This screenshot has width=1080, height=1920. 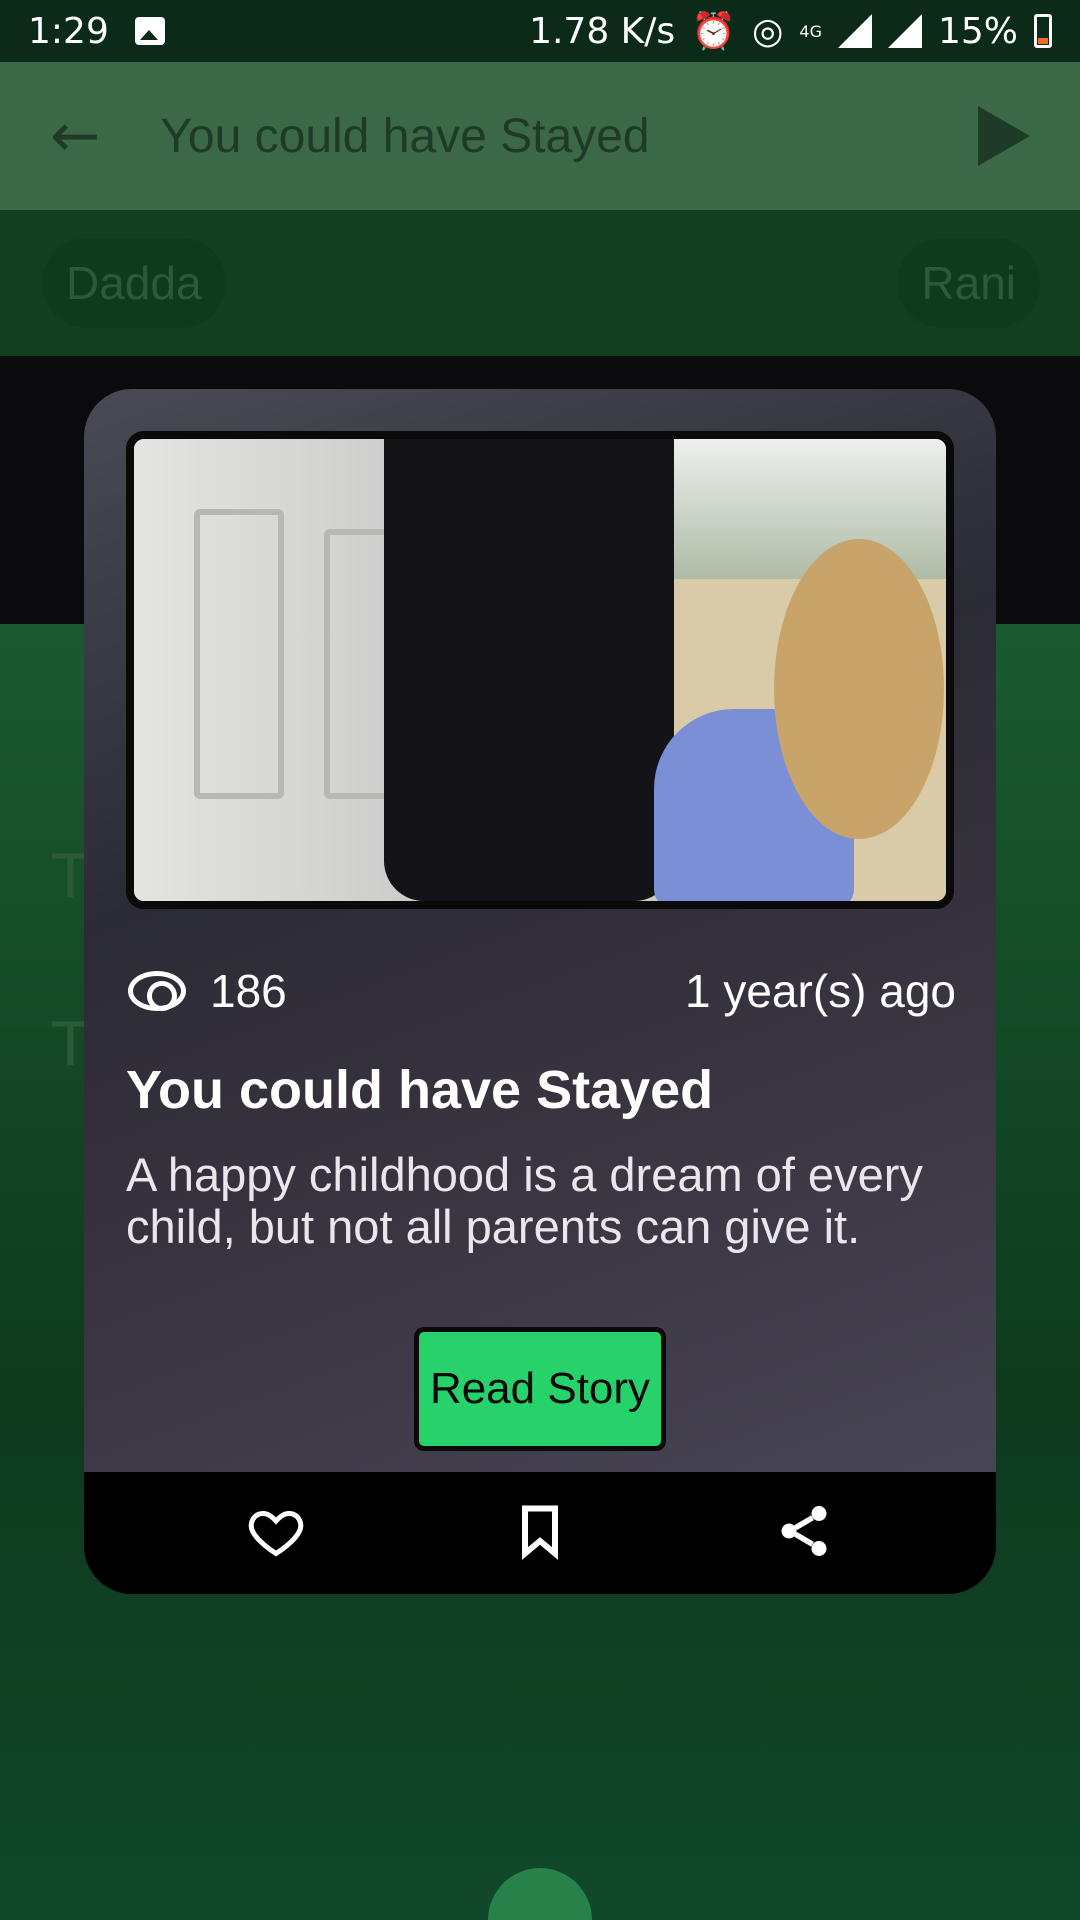 I want to click on card-action-bar, so click(x=540, y=1533).